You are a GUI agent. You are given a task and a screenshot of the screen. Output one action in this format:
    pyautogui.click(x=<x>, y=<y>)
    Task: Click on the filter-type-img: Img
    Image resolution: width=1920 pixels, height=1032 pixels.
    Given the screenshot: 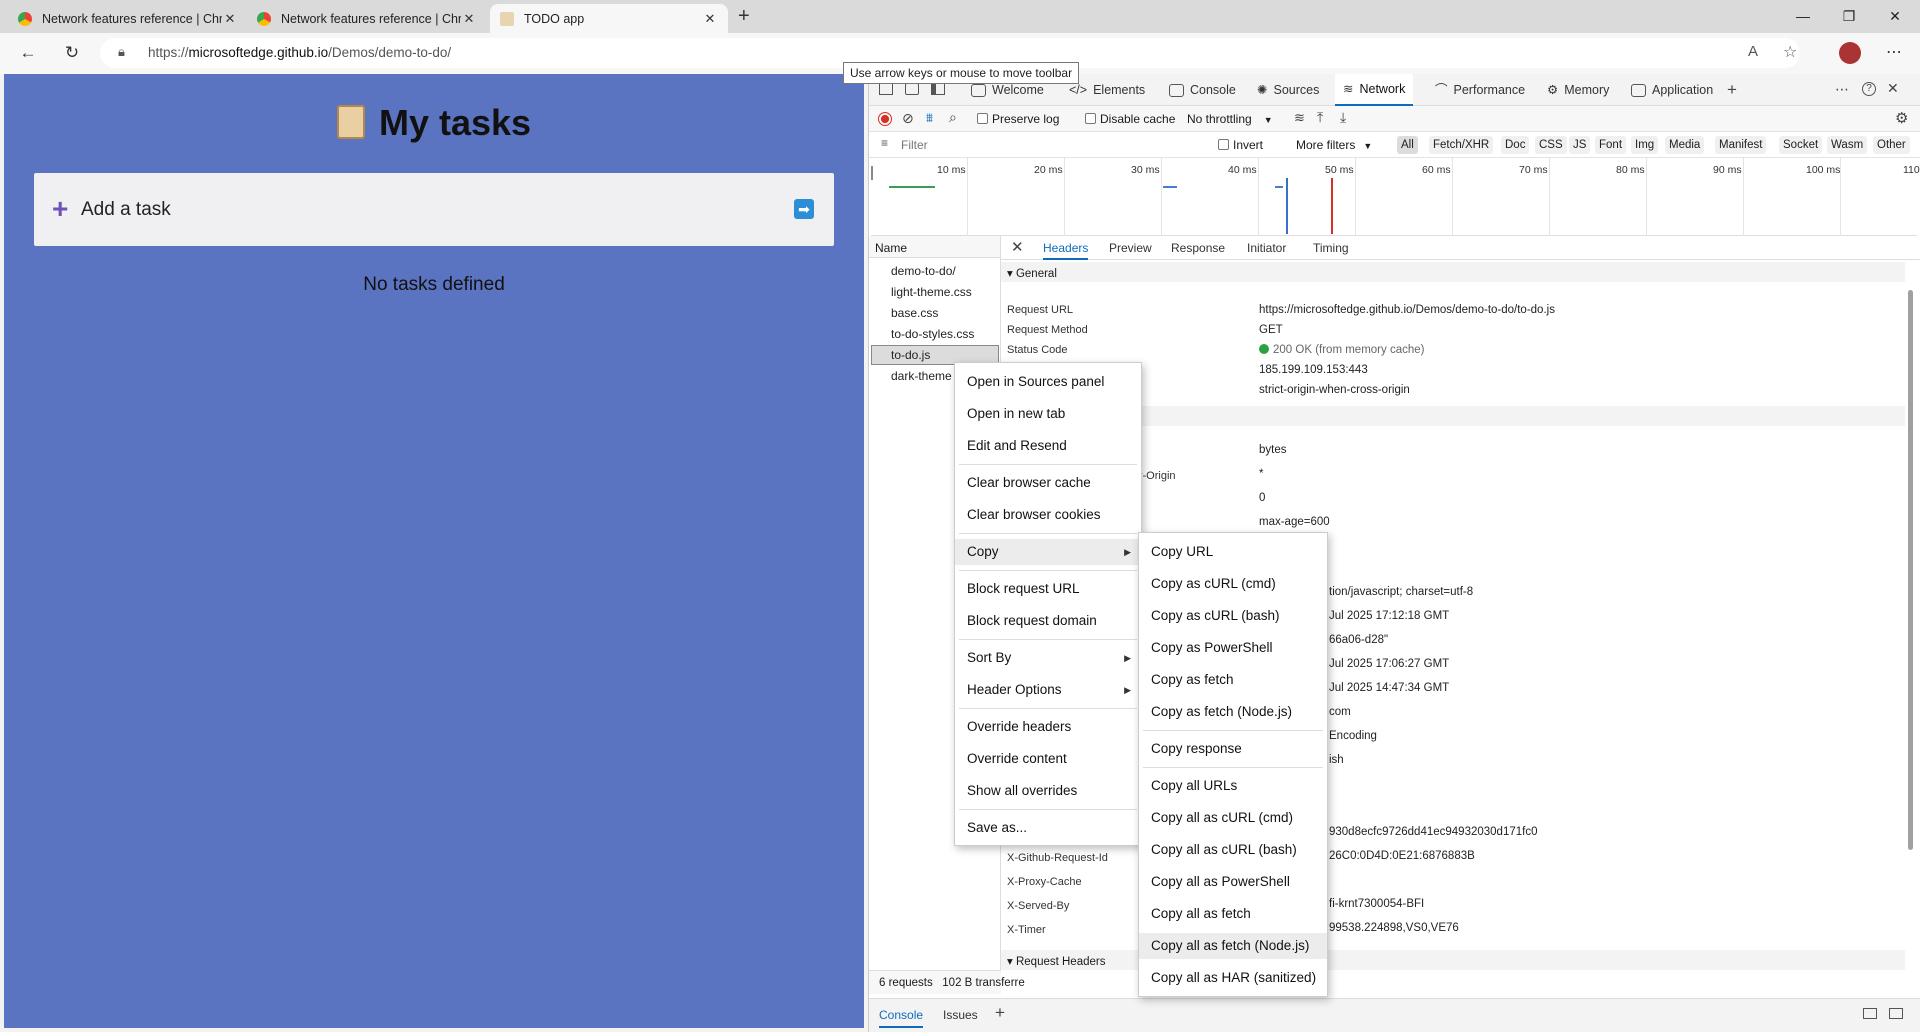 What is the action you would take?
    pyautogui.click(x=1645, y=145)
    